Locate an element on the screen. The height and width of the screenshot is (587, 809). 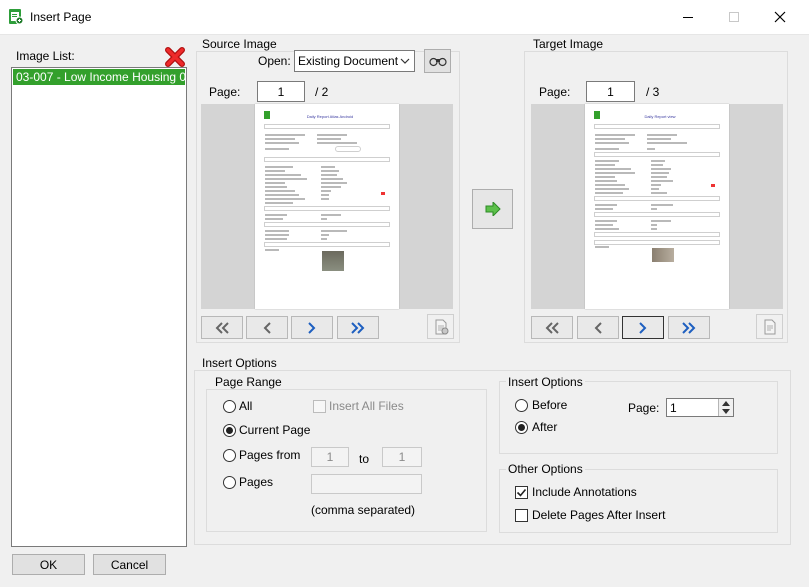
source-prev-page-button is located at coordinates (267, 327).